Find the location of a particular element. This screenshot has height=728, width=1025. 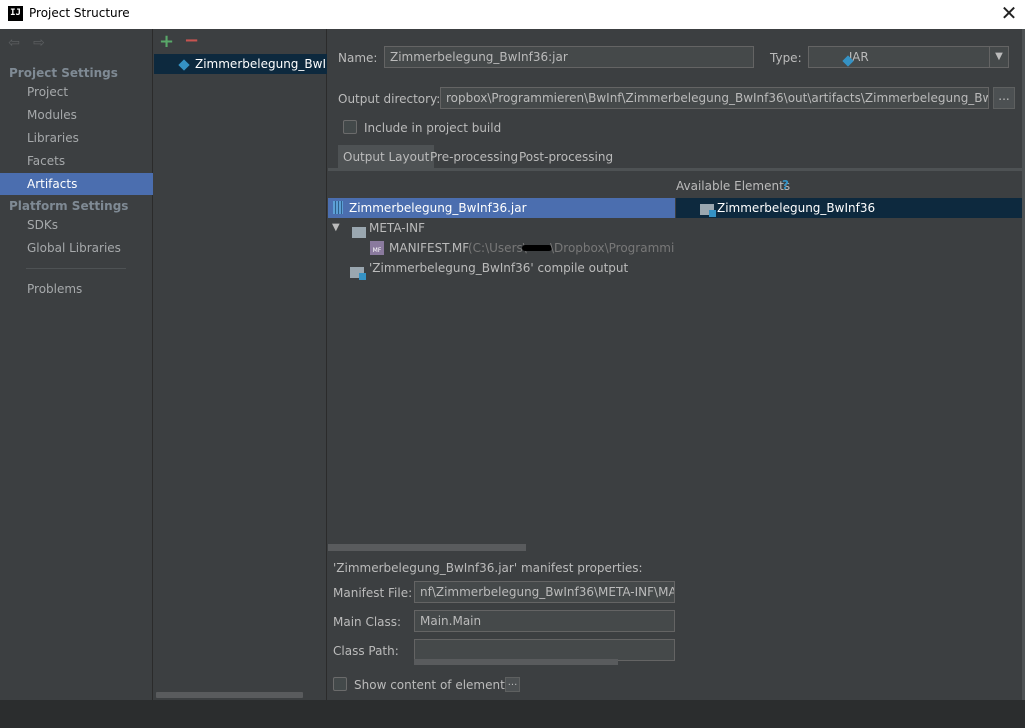

module-output-icon is located at coordinates (358, 273).